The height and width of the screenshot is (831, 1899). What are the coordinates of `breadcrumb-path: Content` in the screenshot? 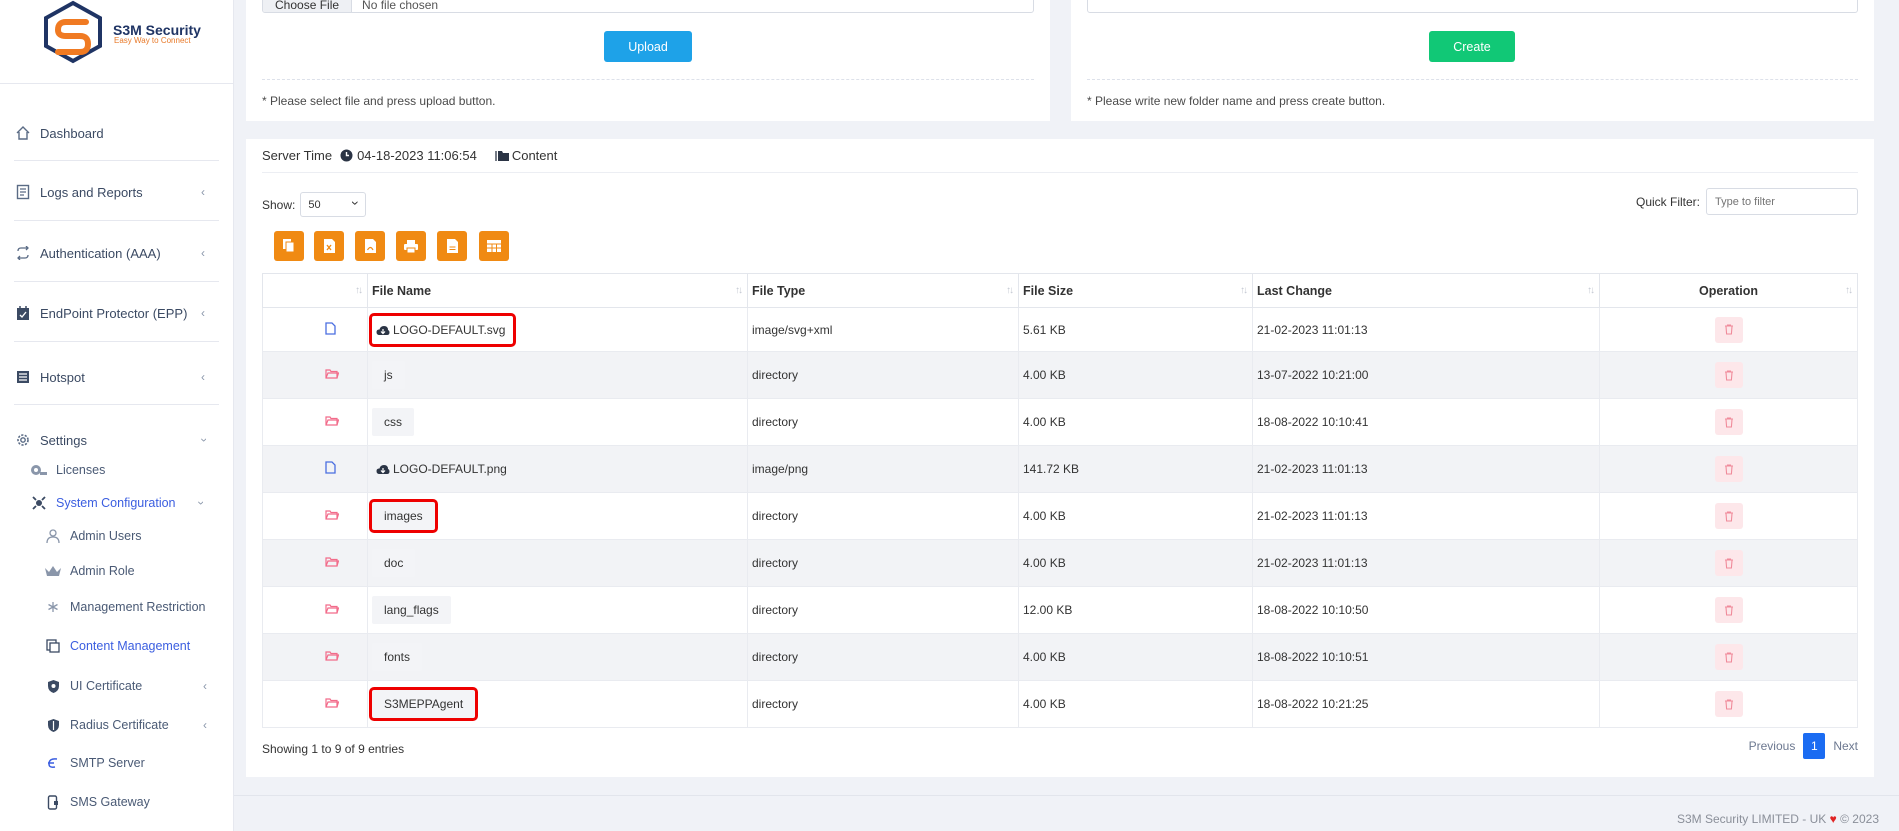 It's located at (535, 155).